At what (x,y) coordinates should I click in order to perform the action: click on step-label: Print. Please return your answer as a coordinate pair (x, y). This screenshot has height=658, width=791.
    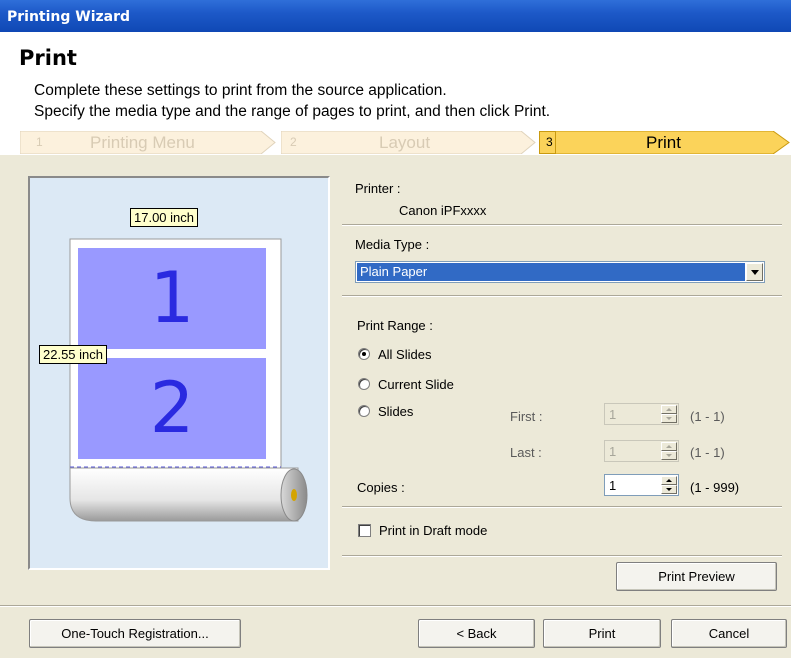
    Looking at the image, I should click on (663, 142).